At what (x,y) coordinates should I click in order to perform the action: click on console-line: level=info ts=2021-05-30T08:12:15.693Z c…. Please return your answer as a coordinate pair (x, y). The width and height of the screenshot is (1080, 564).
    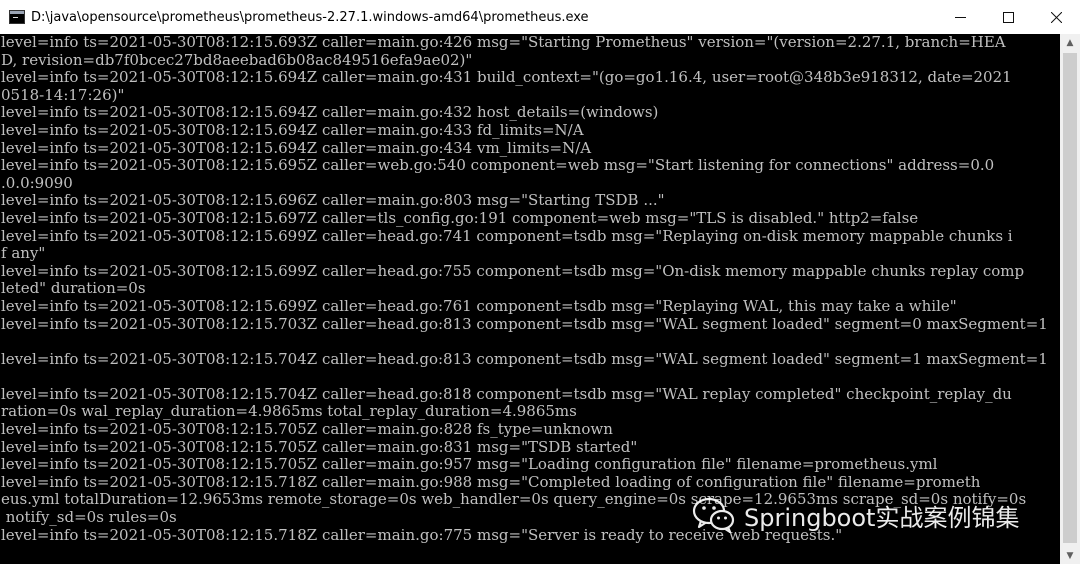
    Looking at the image, I should click on (503, 42).